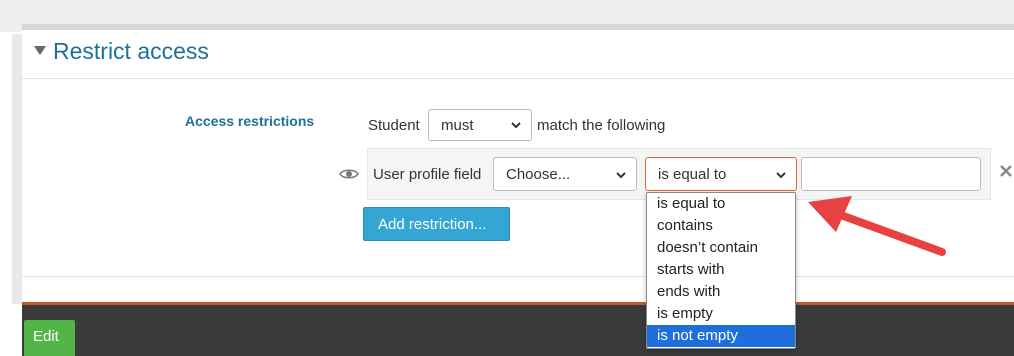 The height and width of the screenshot is (356, 1014). What do you see at coordinates (721, 314) in the screenshot?
I see `option-is-empty: is empty` at bounding box center [721, 314].